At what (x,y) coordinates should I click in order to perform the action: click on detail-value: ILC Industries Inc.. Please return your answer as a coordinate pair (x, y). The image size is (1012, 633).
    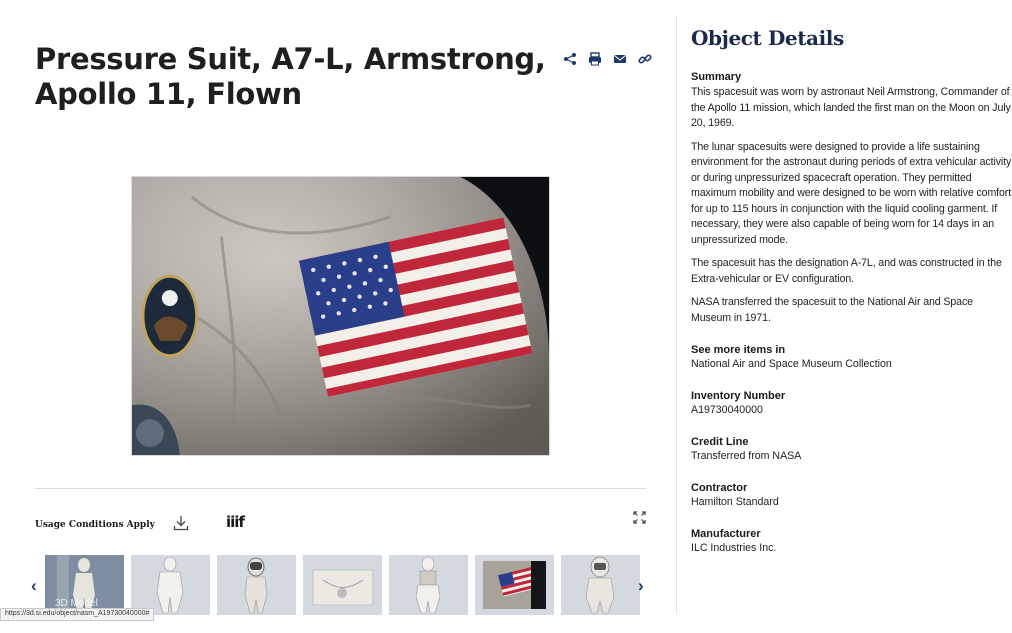
    Looking at the image, I should click on (734, 548).